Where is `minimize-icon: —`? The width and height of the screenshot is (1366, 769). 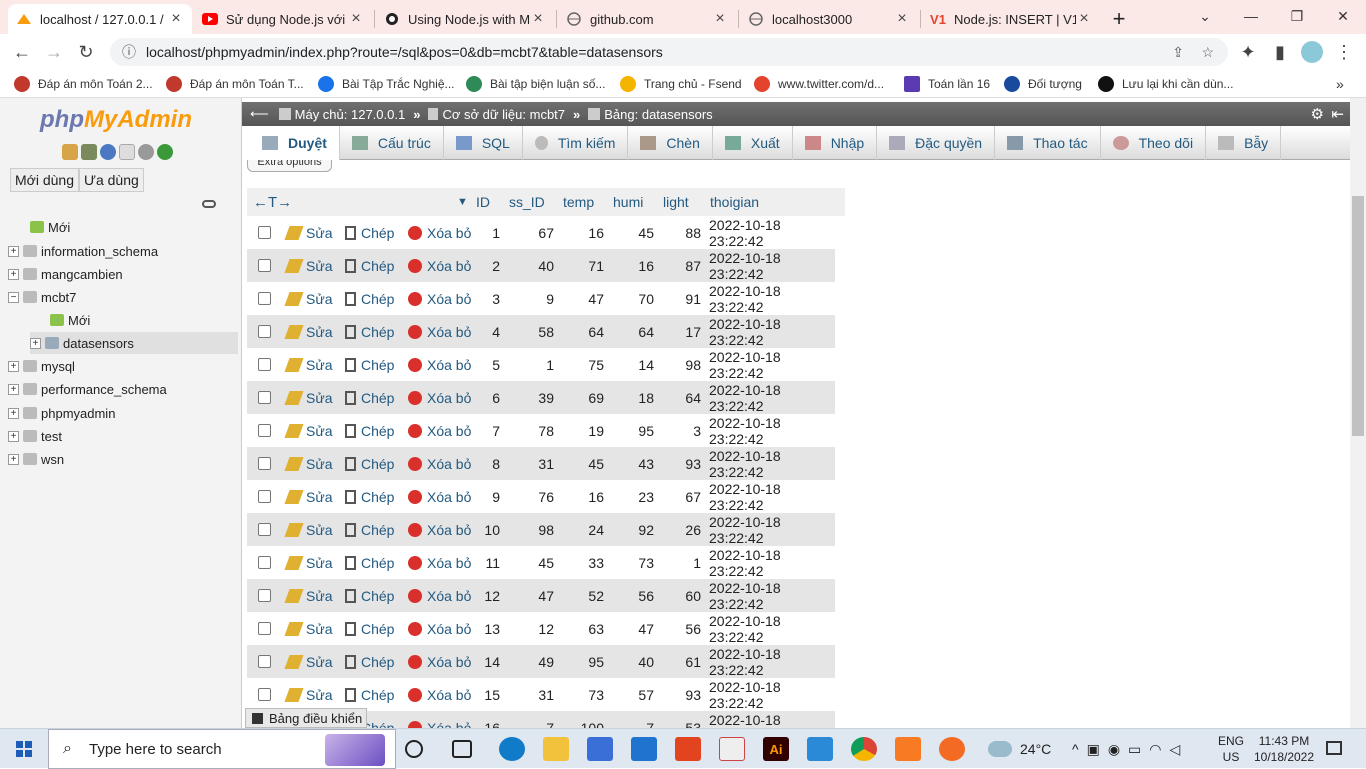
minimize-icon: — is located at coordinates (1251, 16).